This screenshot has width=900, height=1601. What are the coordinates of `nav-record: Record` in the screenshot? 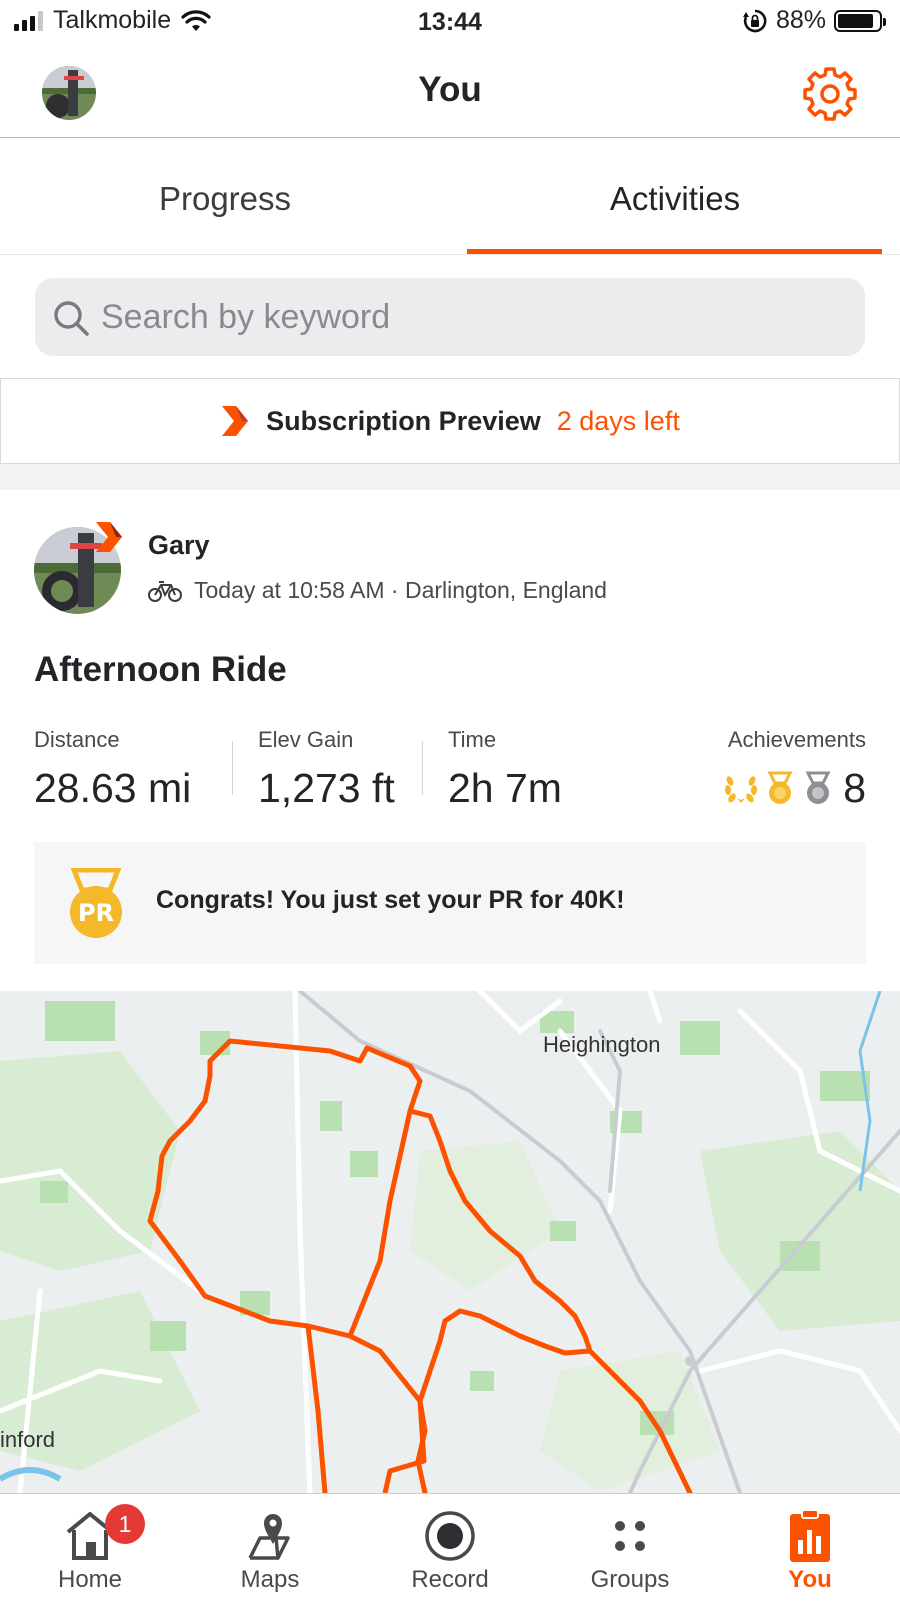 It's located at (450, 1547).